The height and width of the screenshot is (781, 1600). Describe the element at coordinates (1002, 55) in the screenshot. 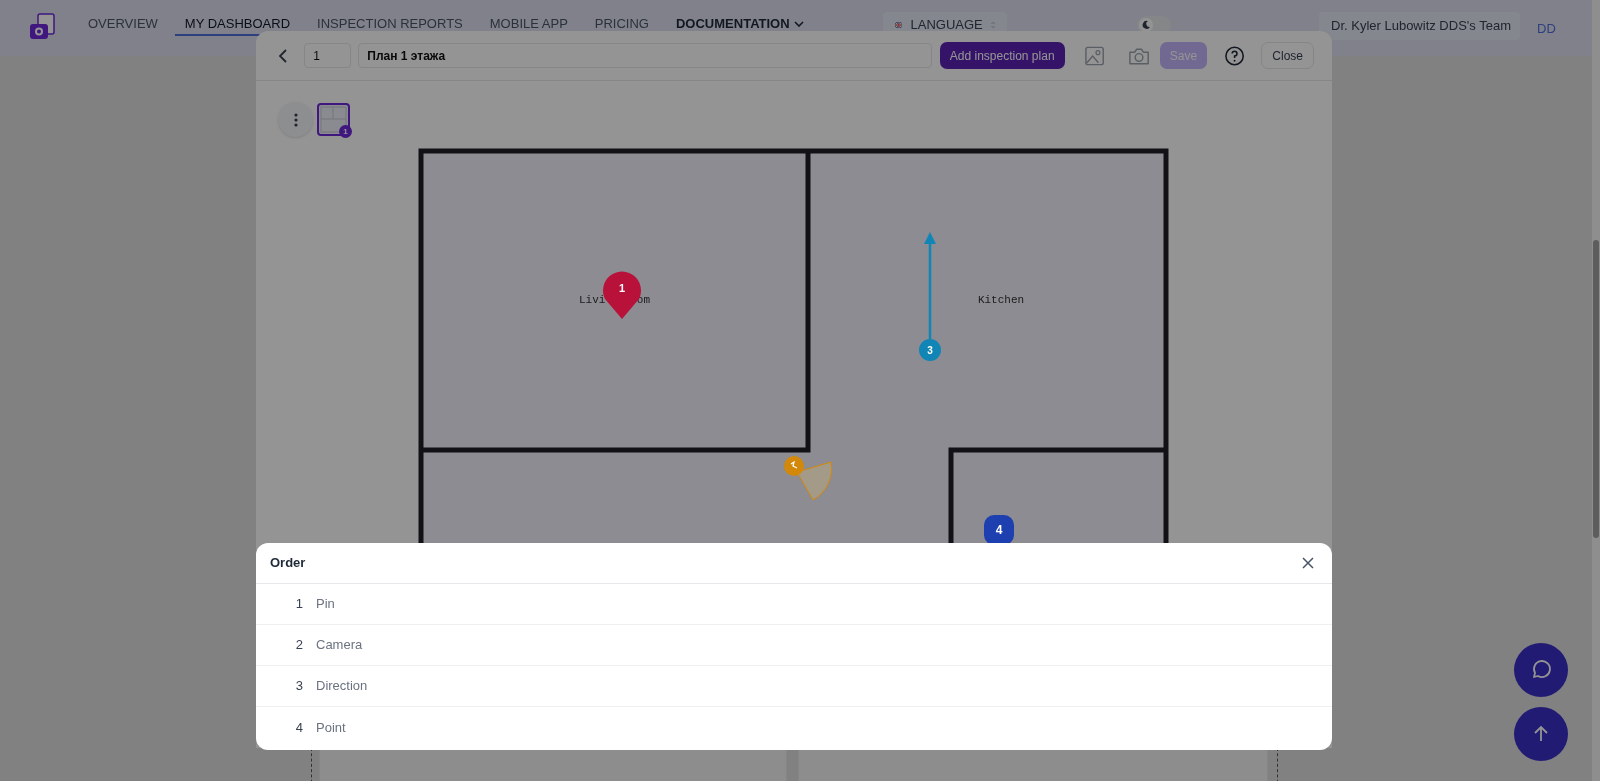

I see `add-inspection-plan-button: Add inspection plan` at that location.